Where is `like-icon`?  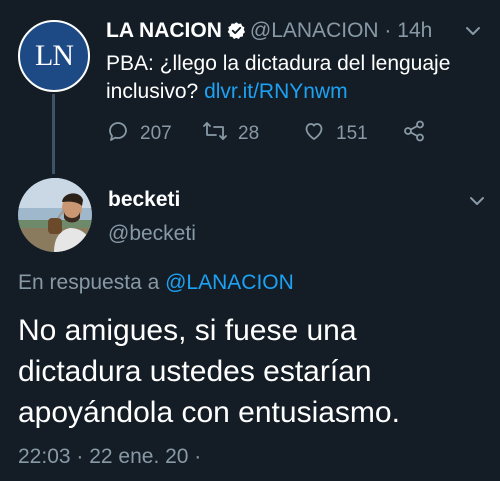 like-icon is located at coordinates (319, 134).